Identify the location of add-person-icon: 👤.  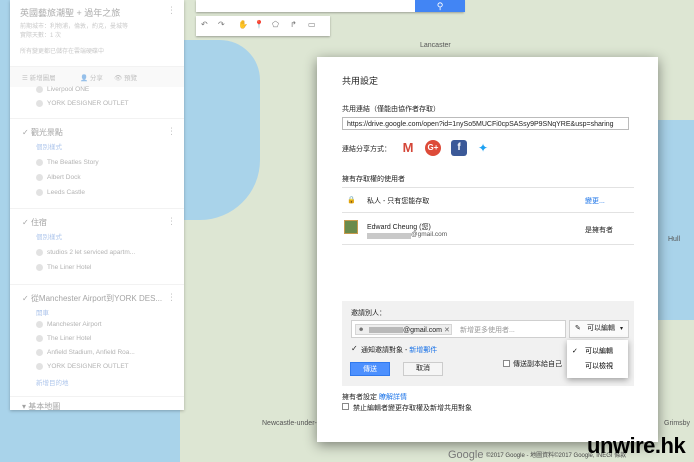
(84, 78).